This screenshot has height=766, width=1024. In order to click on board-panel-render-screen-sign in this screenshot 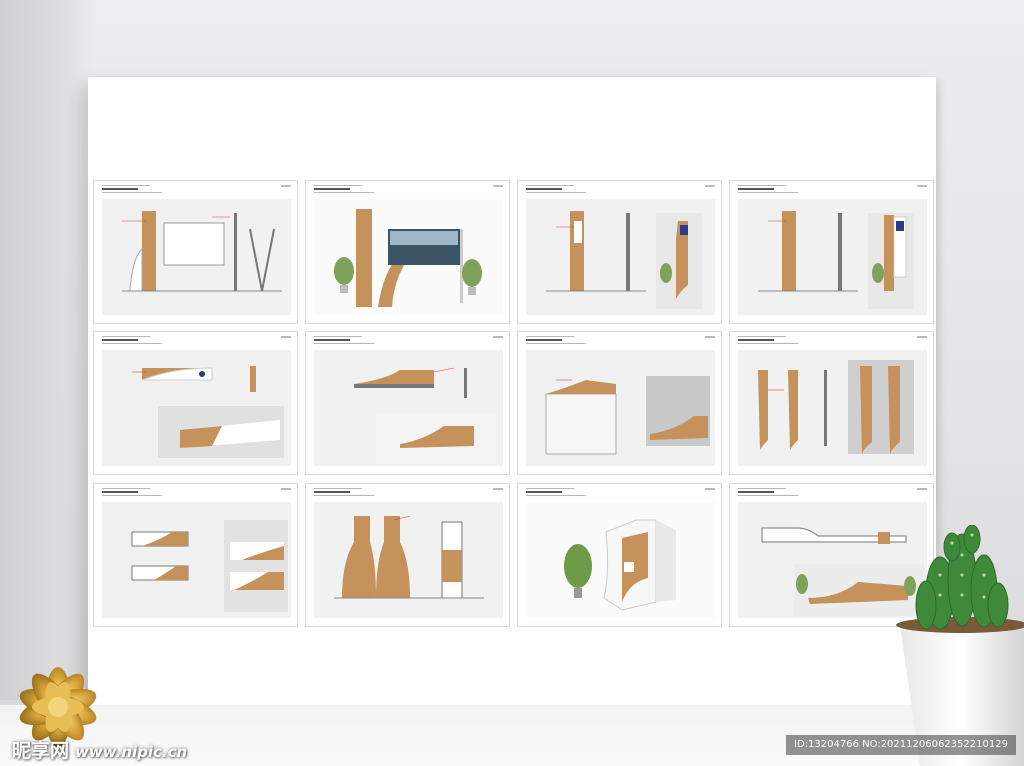, I will do `click(407, 252)`.